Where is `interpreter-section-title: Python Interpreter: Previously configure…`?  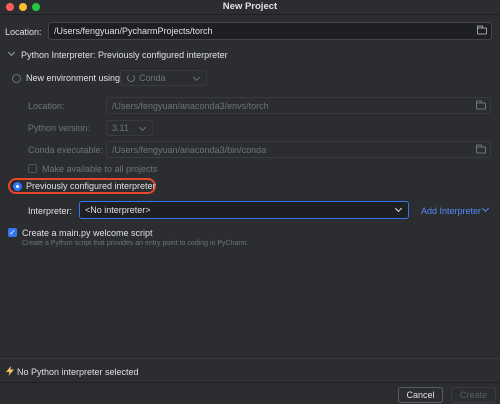 interpreter-section-title: Python Interpreter: Previously configure… is located at coordinates (124, 55).